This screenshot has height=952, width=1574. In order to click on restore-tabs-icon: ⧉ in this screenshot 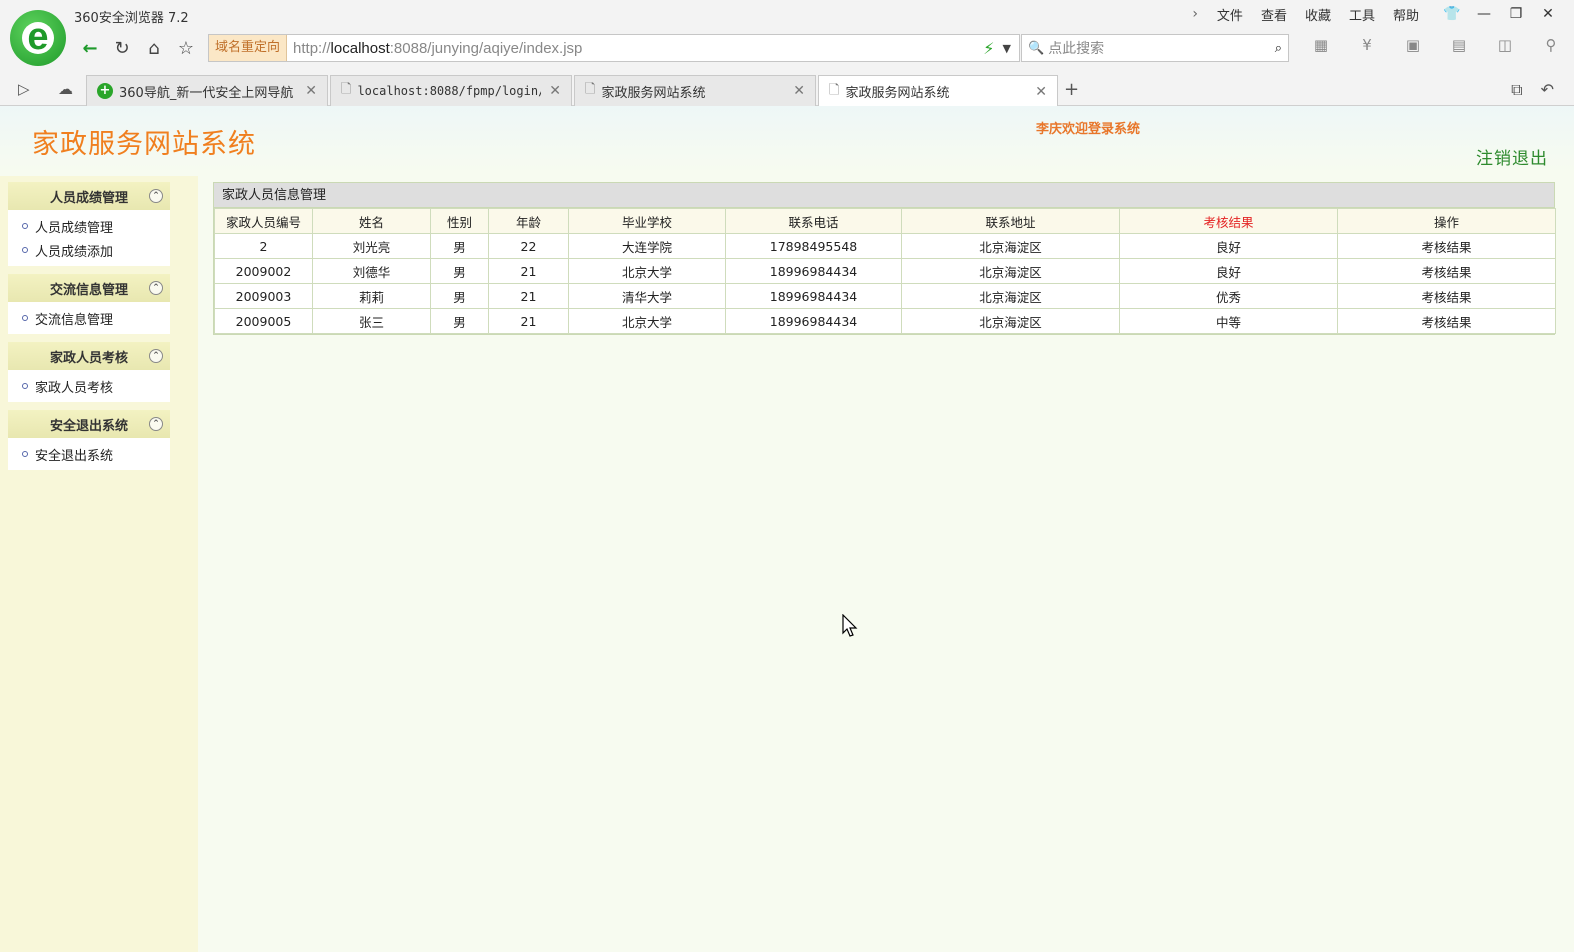, I will do `click(1516, 90)`.